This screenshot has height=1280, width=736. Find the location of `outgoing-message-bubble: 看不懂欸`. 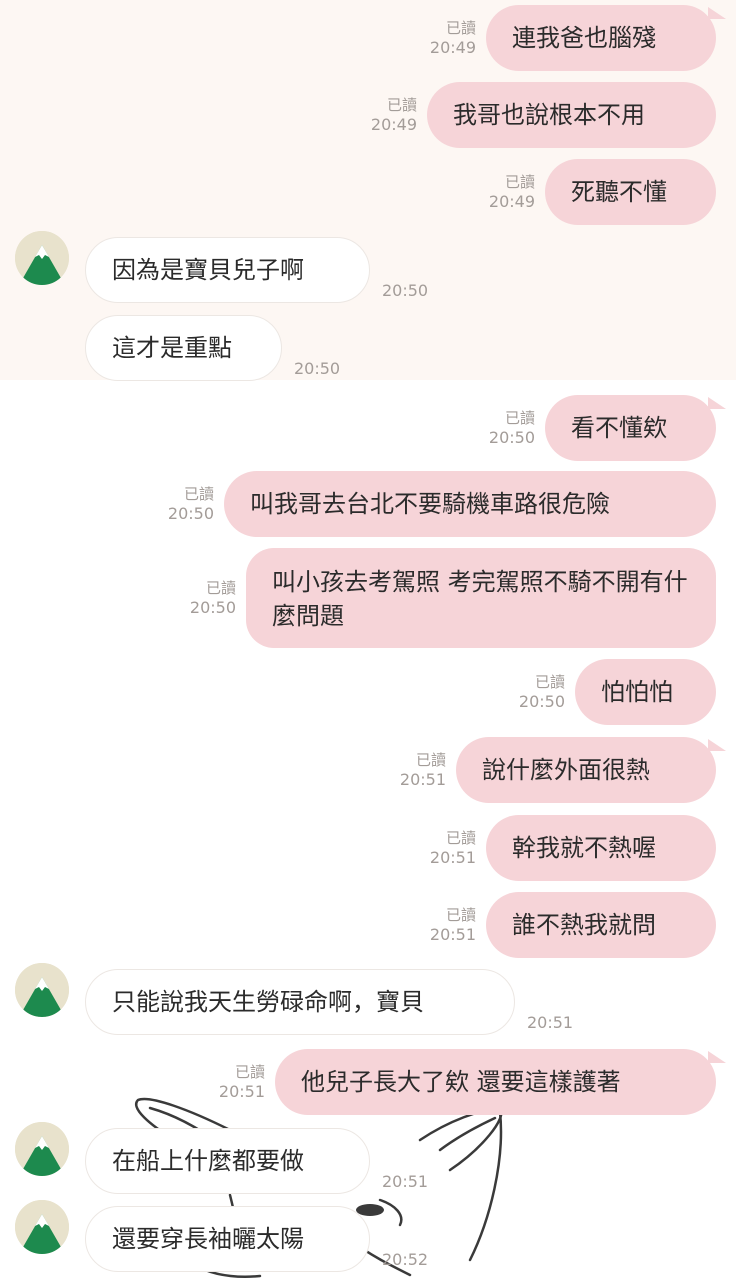

outgoing-message-bubble: 看不懂欸 is located at coordinates (630, 428).